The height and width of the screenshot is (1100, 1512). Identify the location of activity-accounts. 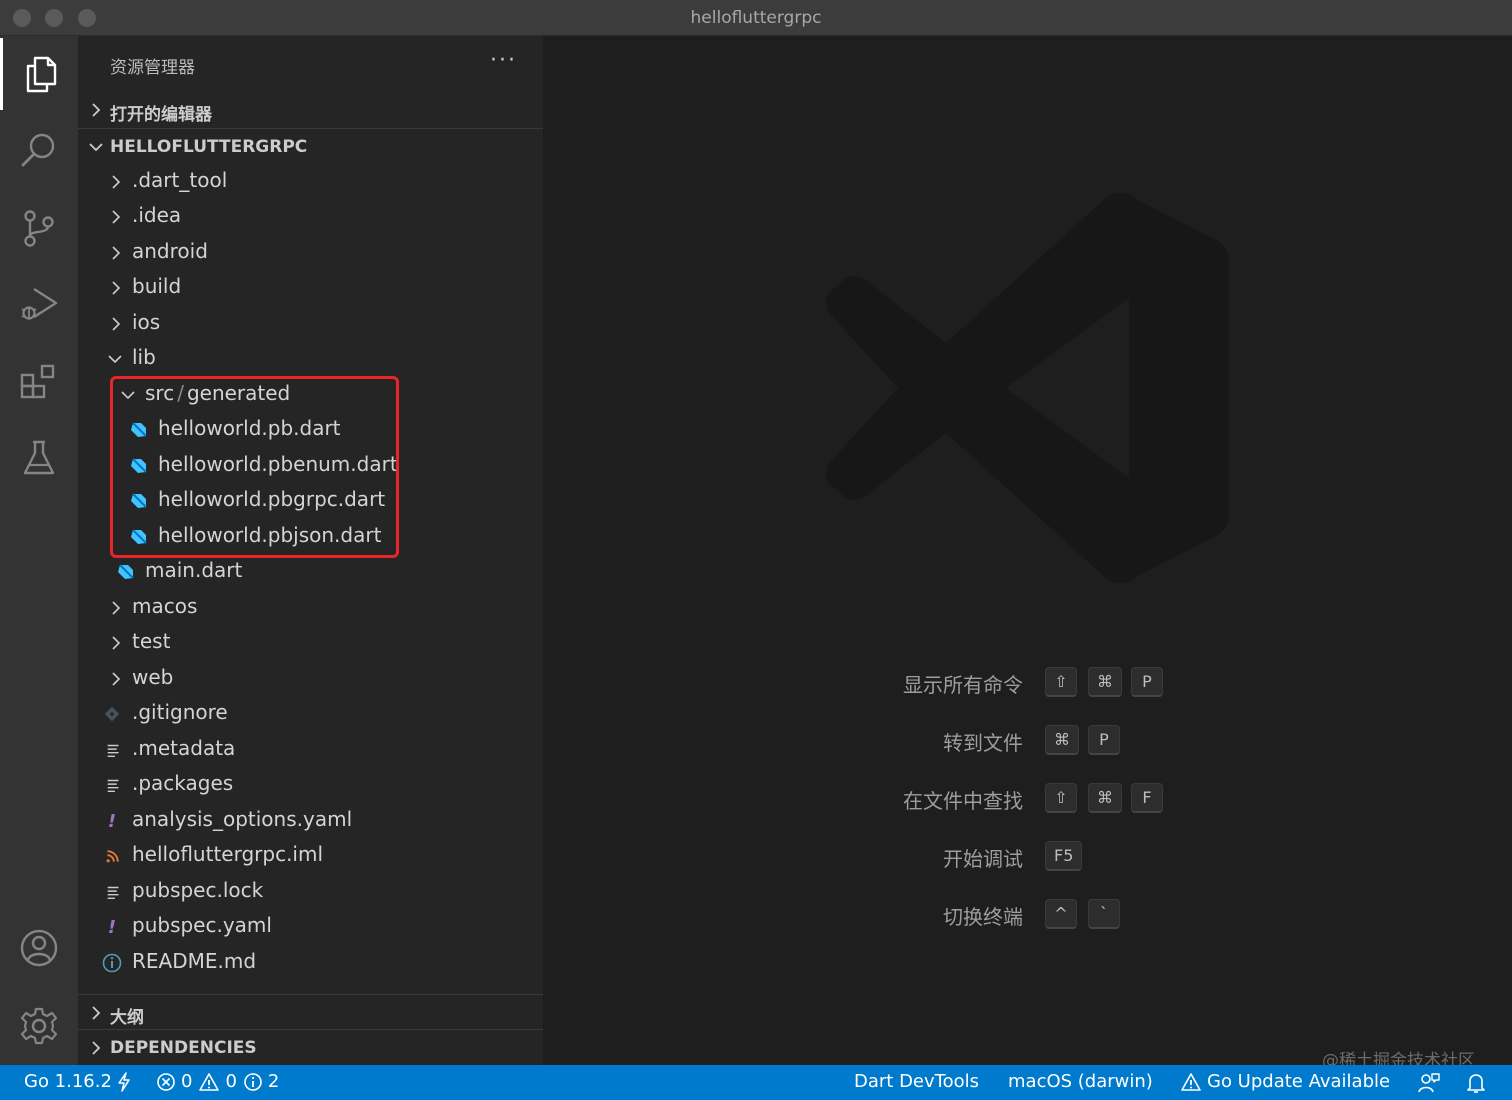
(39, 948).